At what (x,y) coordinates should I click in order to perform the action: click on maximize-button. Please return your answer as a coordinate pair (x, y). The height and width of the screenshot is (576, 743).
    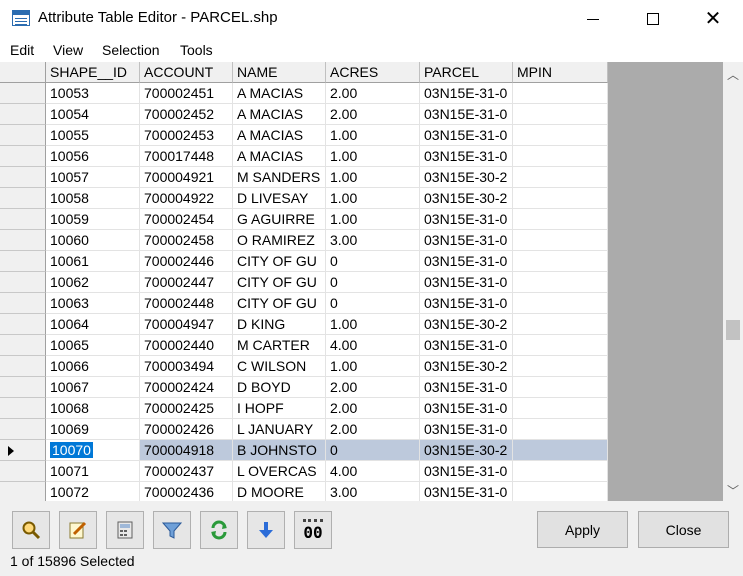
    Looking at the image, I should click on (653, 19).